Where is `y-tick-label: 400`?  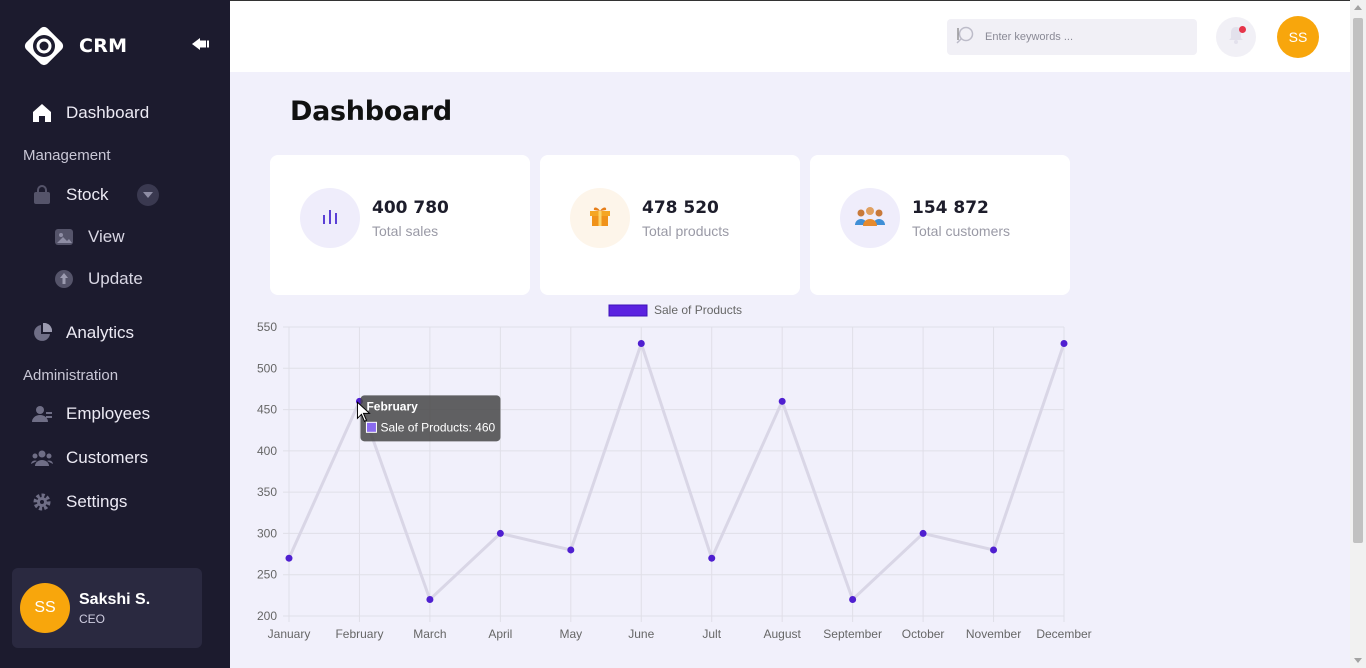 y-tick-label: 400 is located at coordinates (267, 451).